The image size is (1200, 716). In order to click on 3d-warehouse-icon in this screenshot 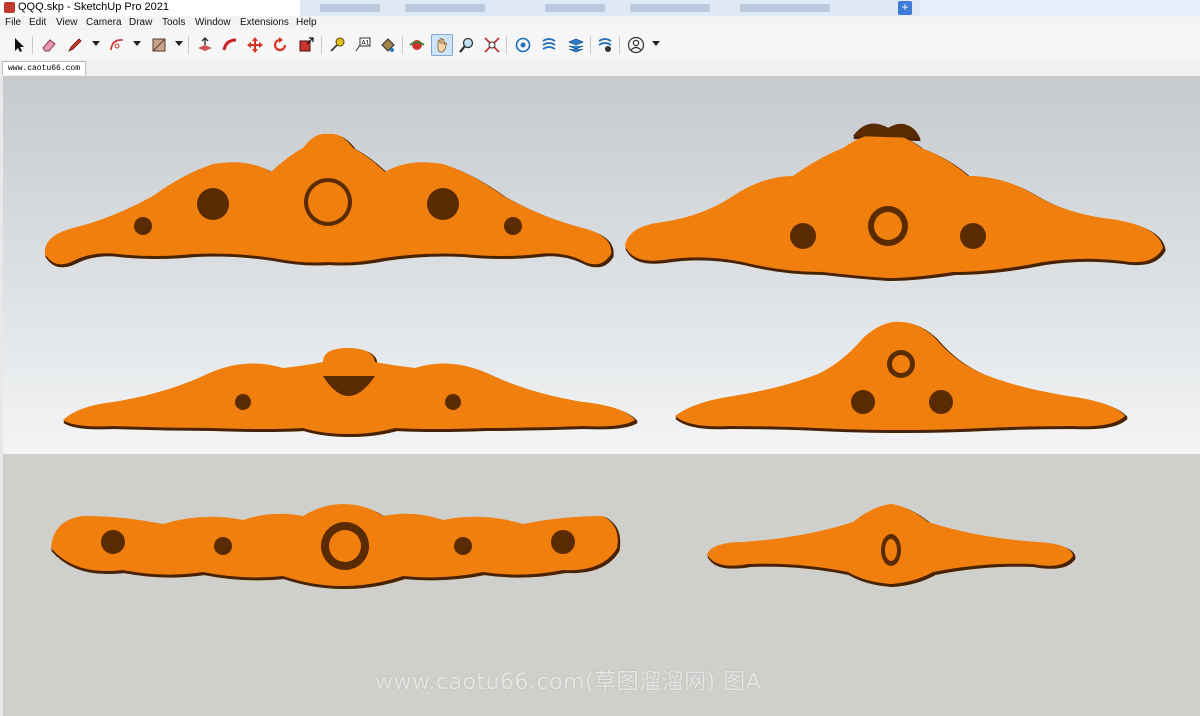, I will do `click(523, 45)`.